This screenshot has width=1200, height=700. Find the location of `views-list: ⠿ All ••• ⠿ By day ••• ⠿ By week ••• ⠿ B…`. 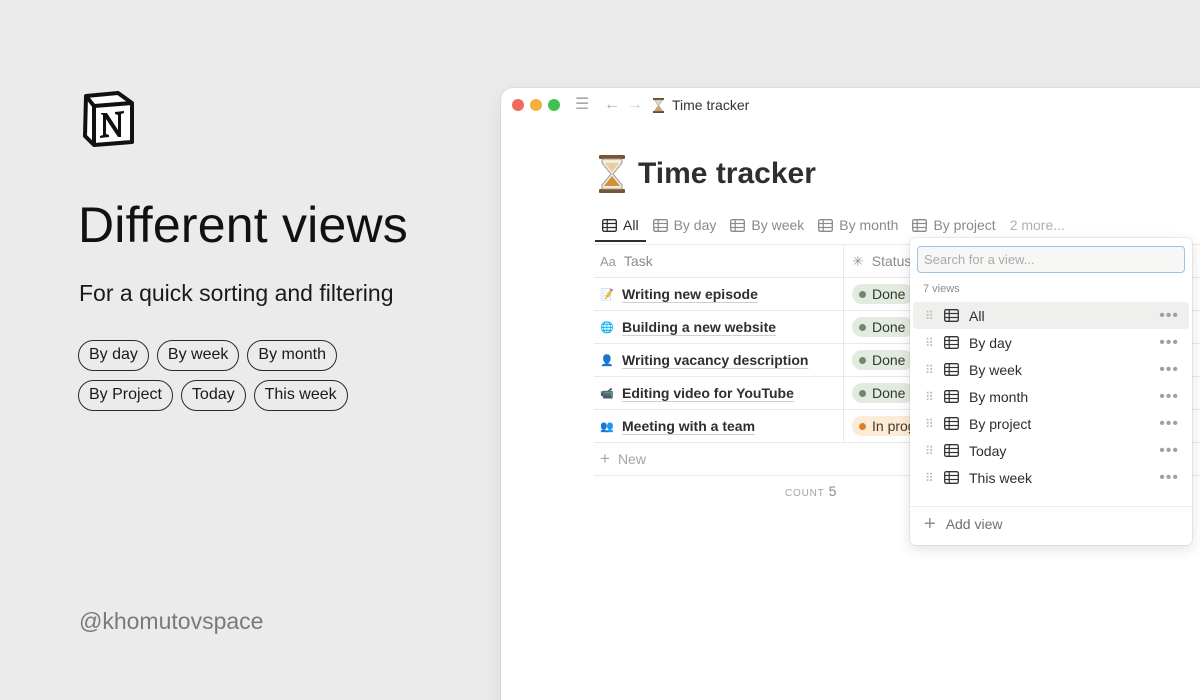

views-list: ⠿ All ••• ⠿ By day ••• ⠿ By week ••• ⠿ B… is located at coordinates (1051, 396).